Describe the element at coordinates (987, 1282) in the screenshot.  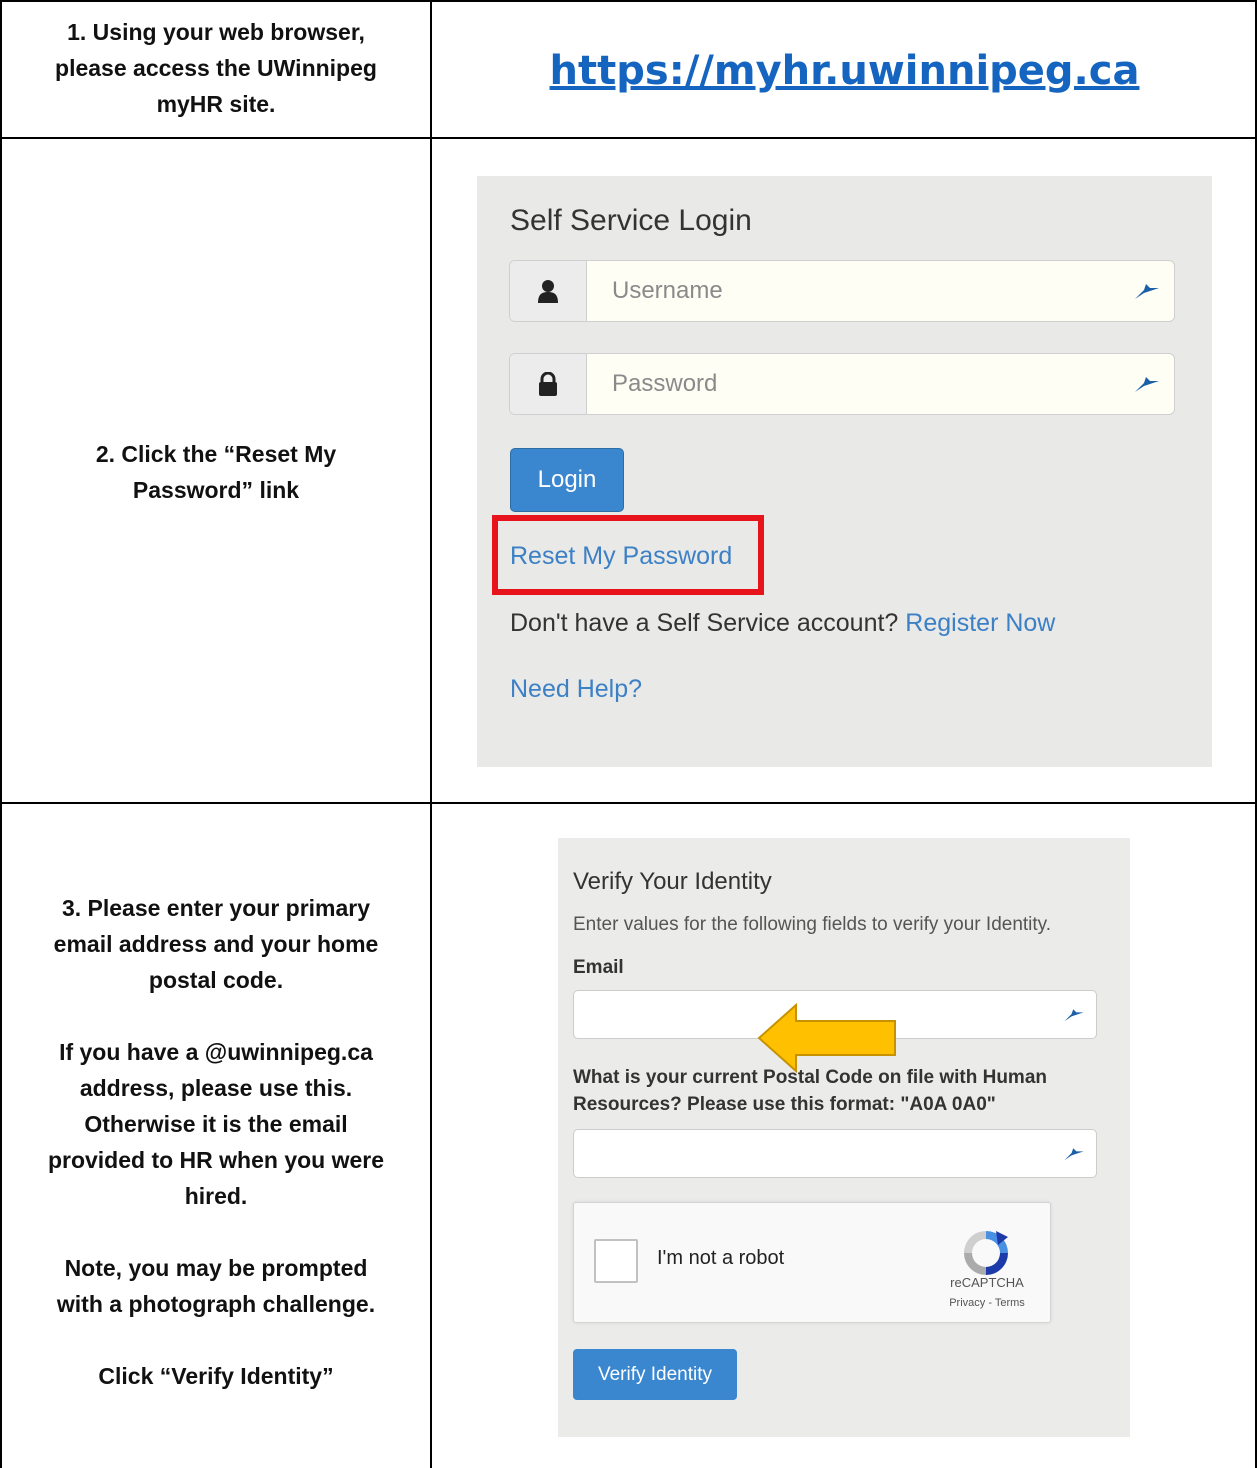
I see `recaptcha-brand: reCAPTCHA` at that location.